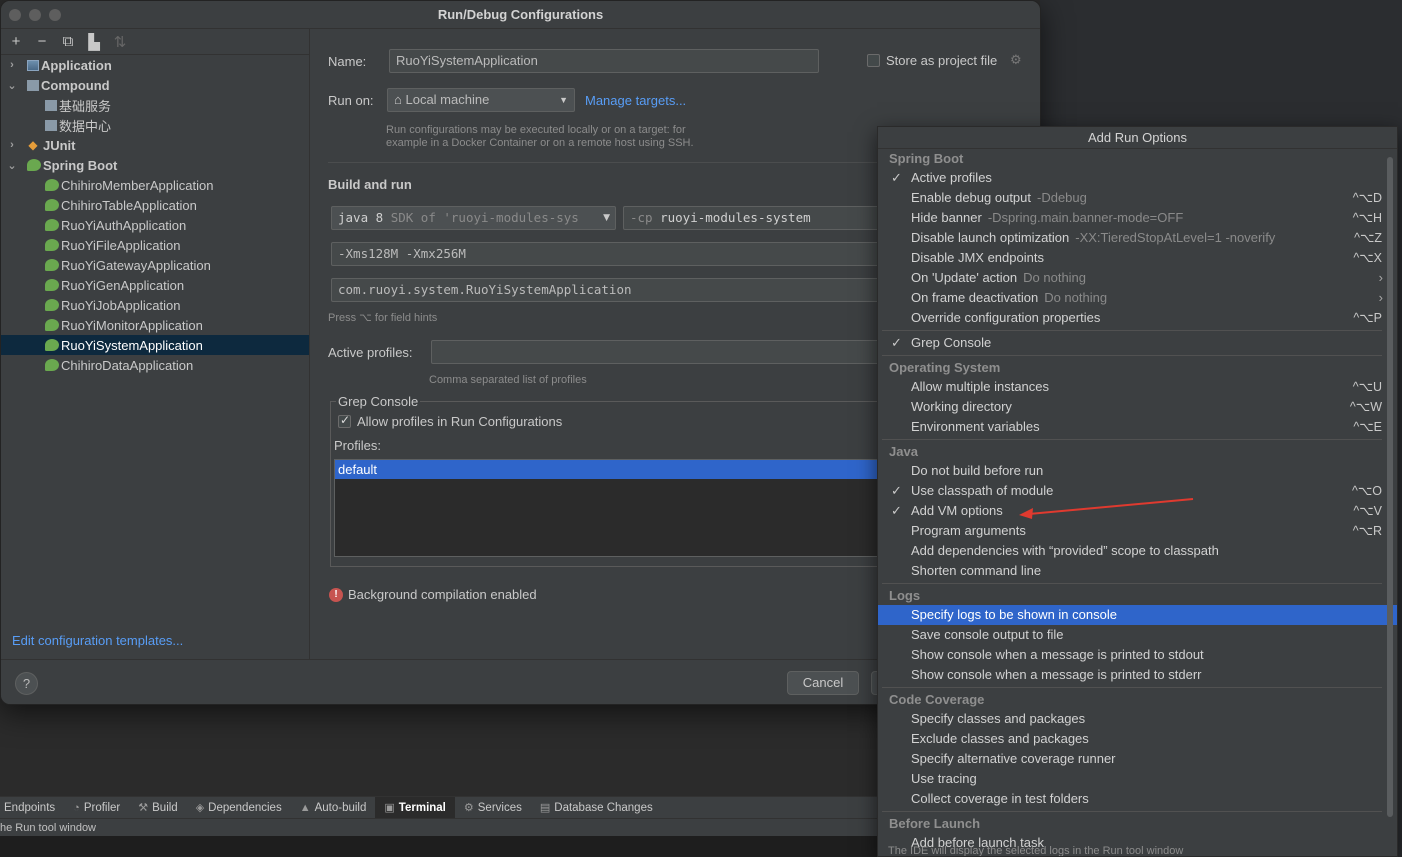 This screenshot has height=857, width=1402. Describe the element at coordinates (1137, 471) in the screenshot. I see `run-option-item: Do not build before run` at that location.